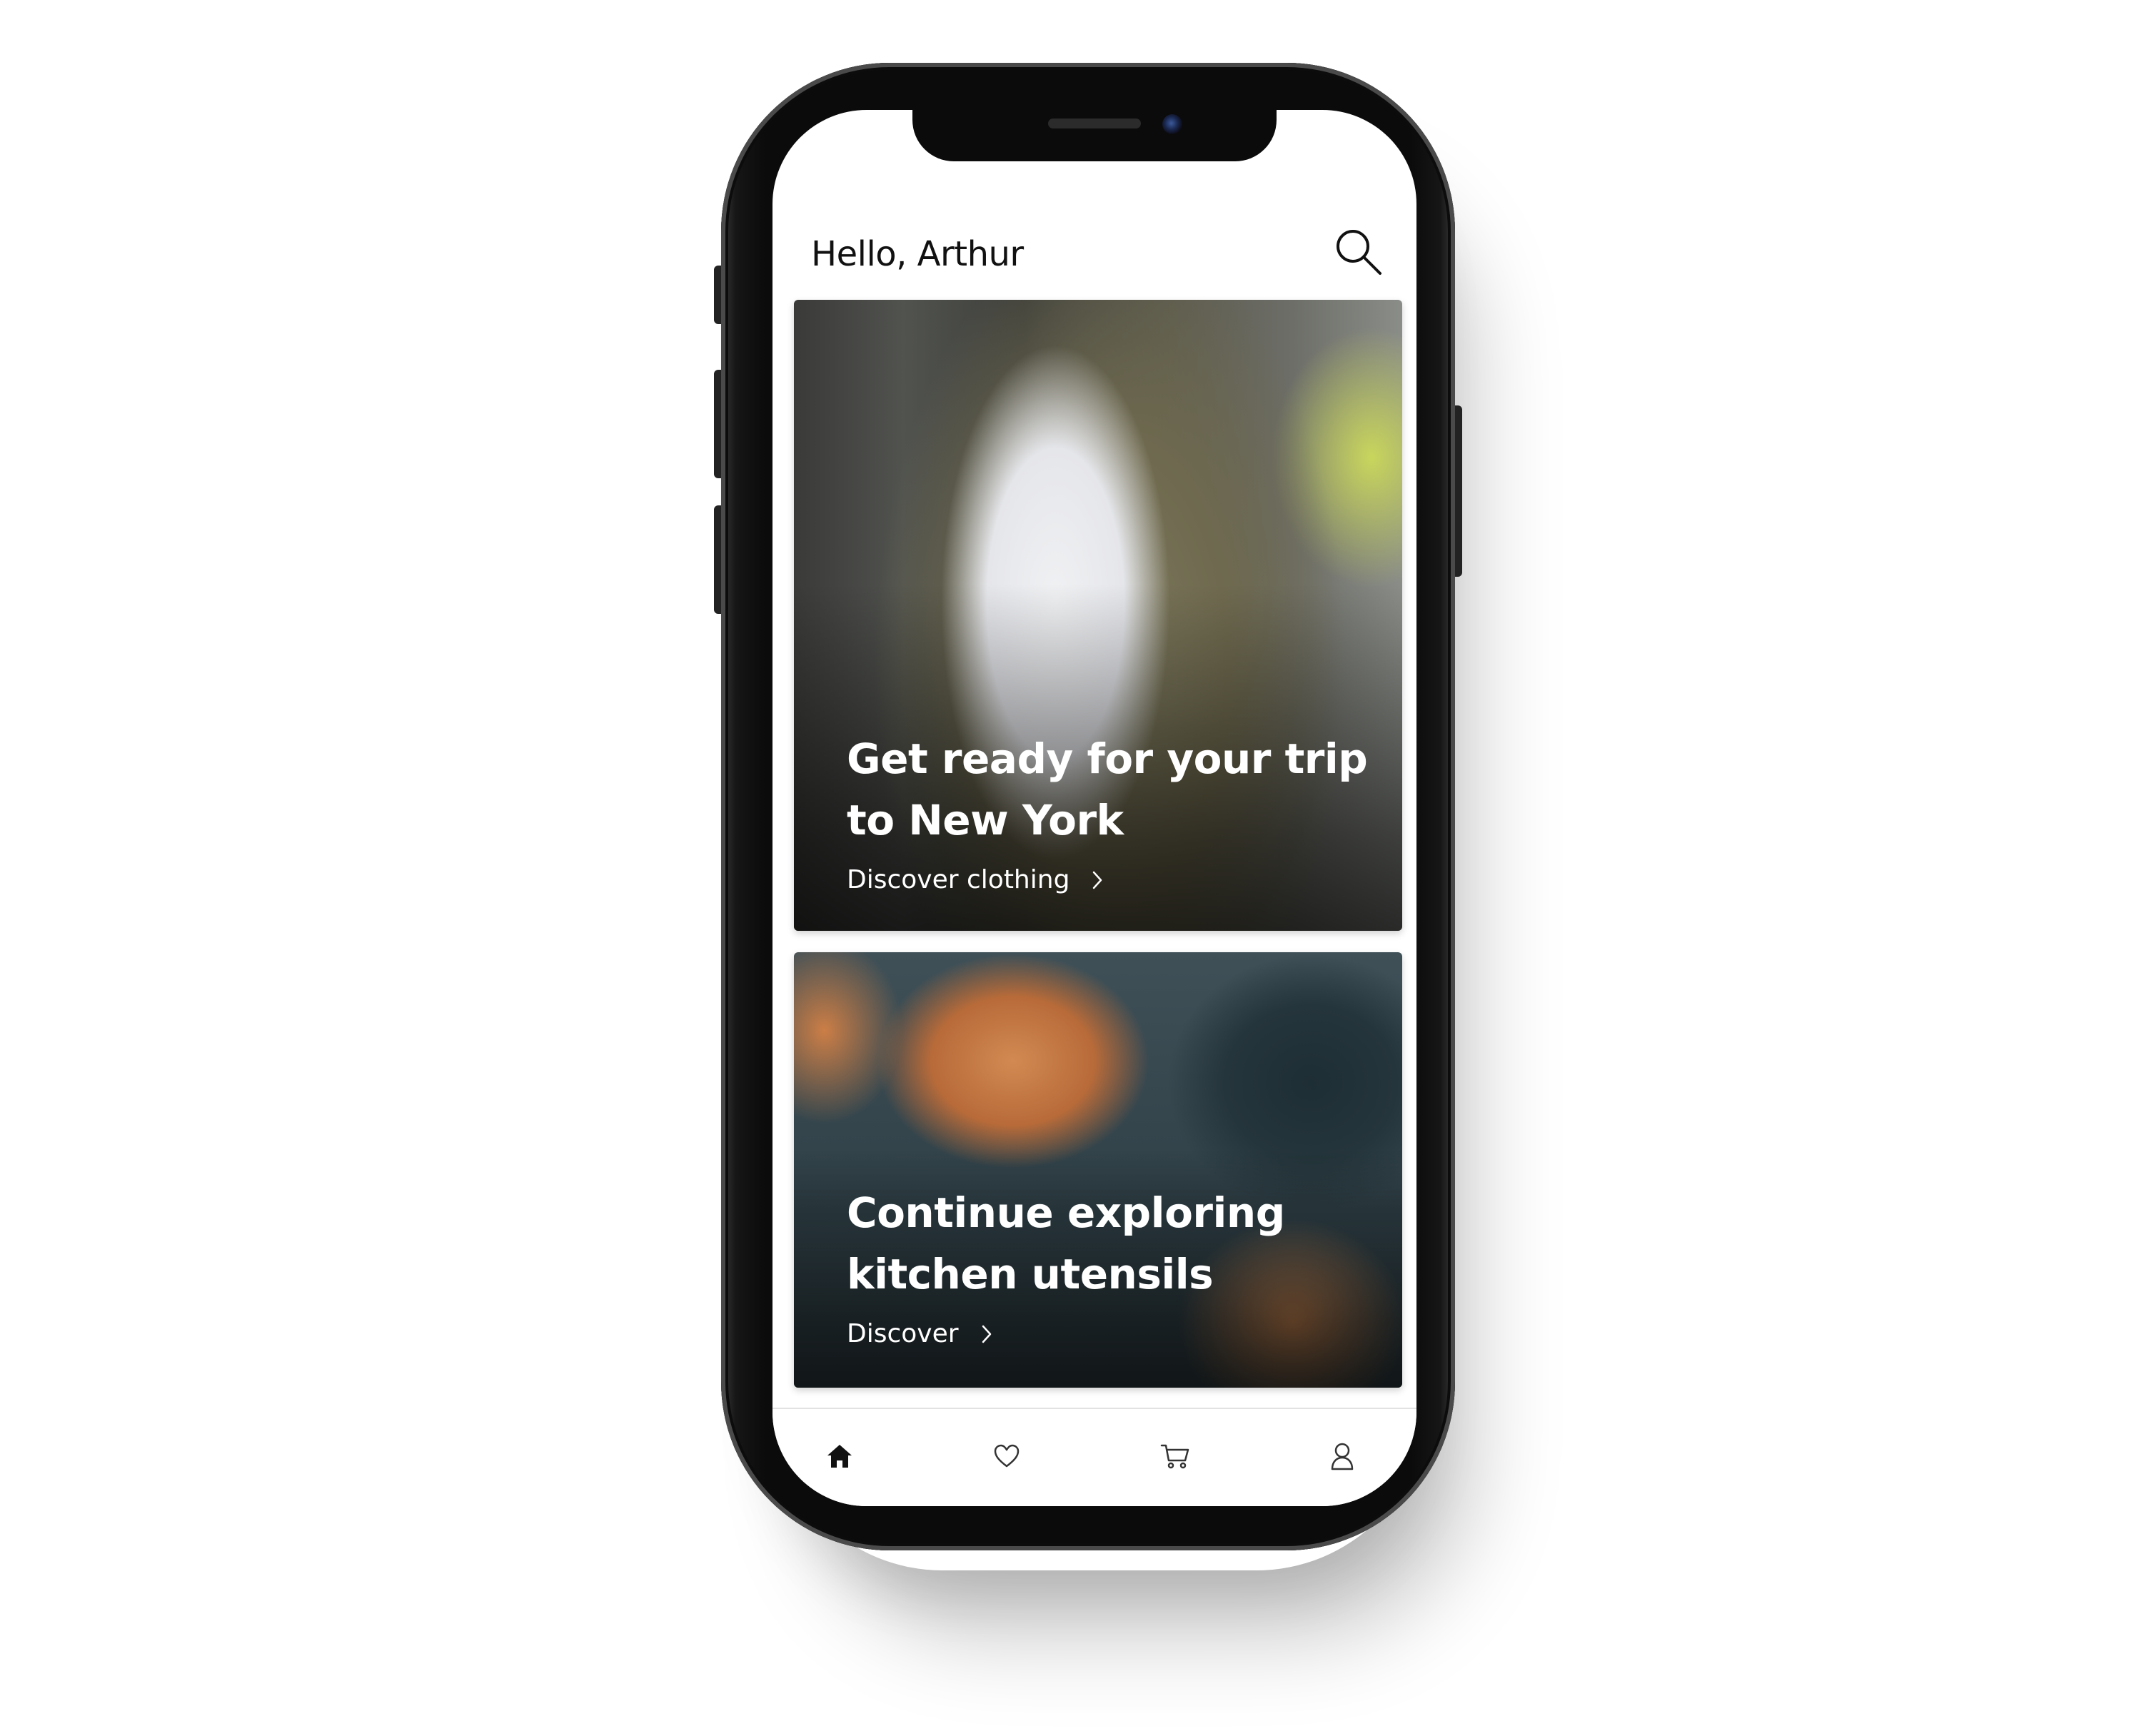  I want to click on bottom-navigation, so click(1094, 1457).